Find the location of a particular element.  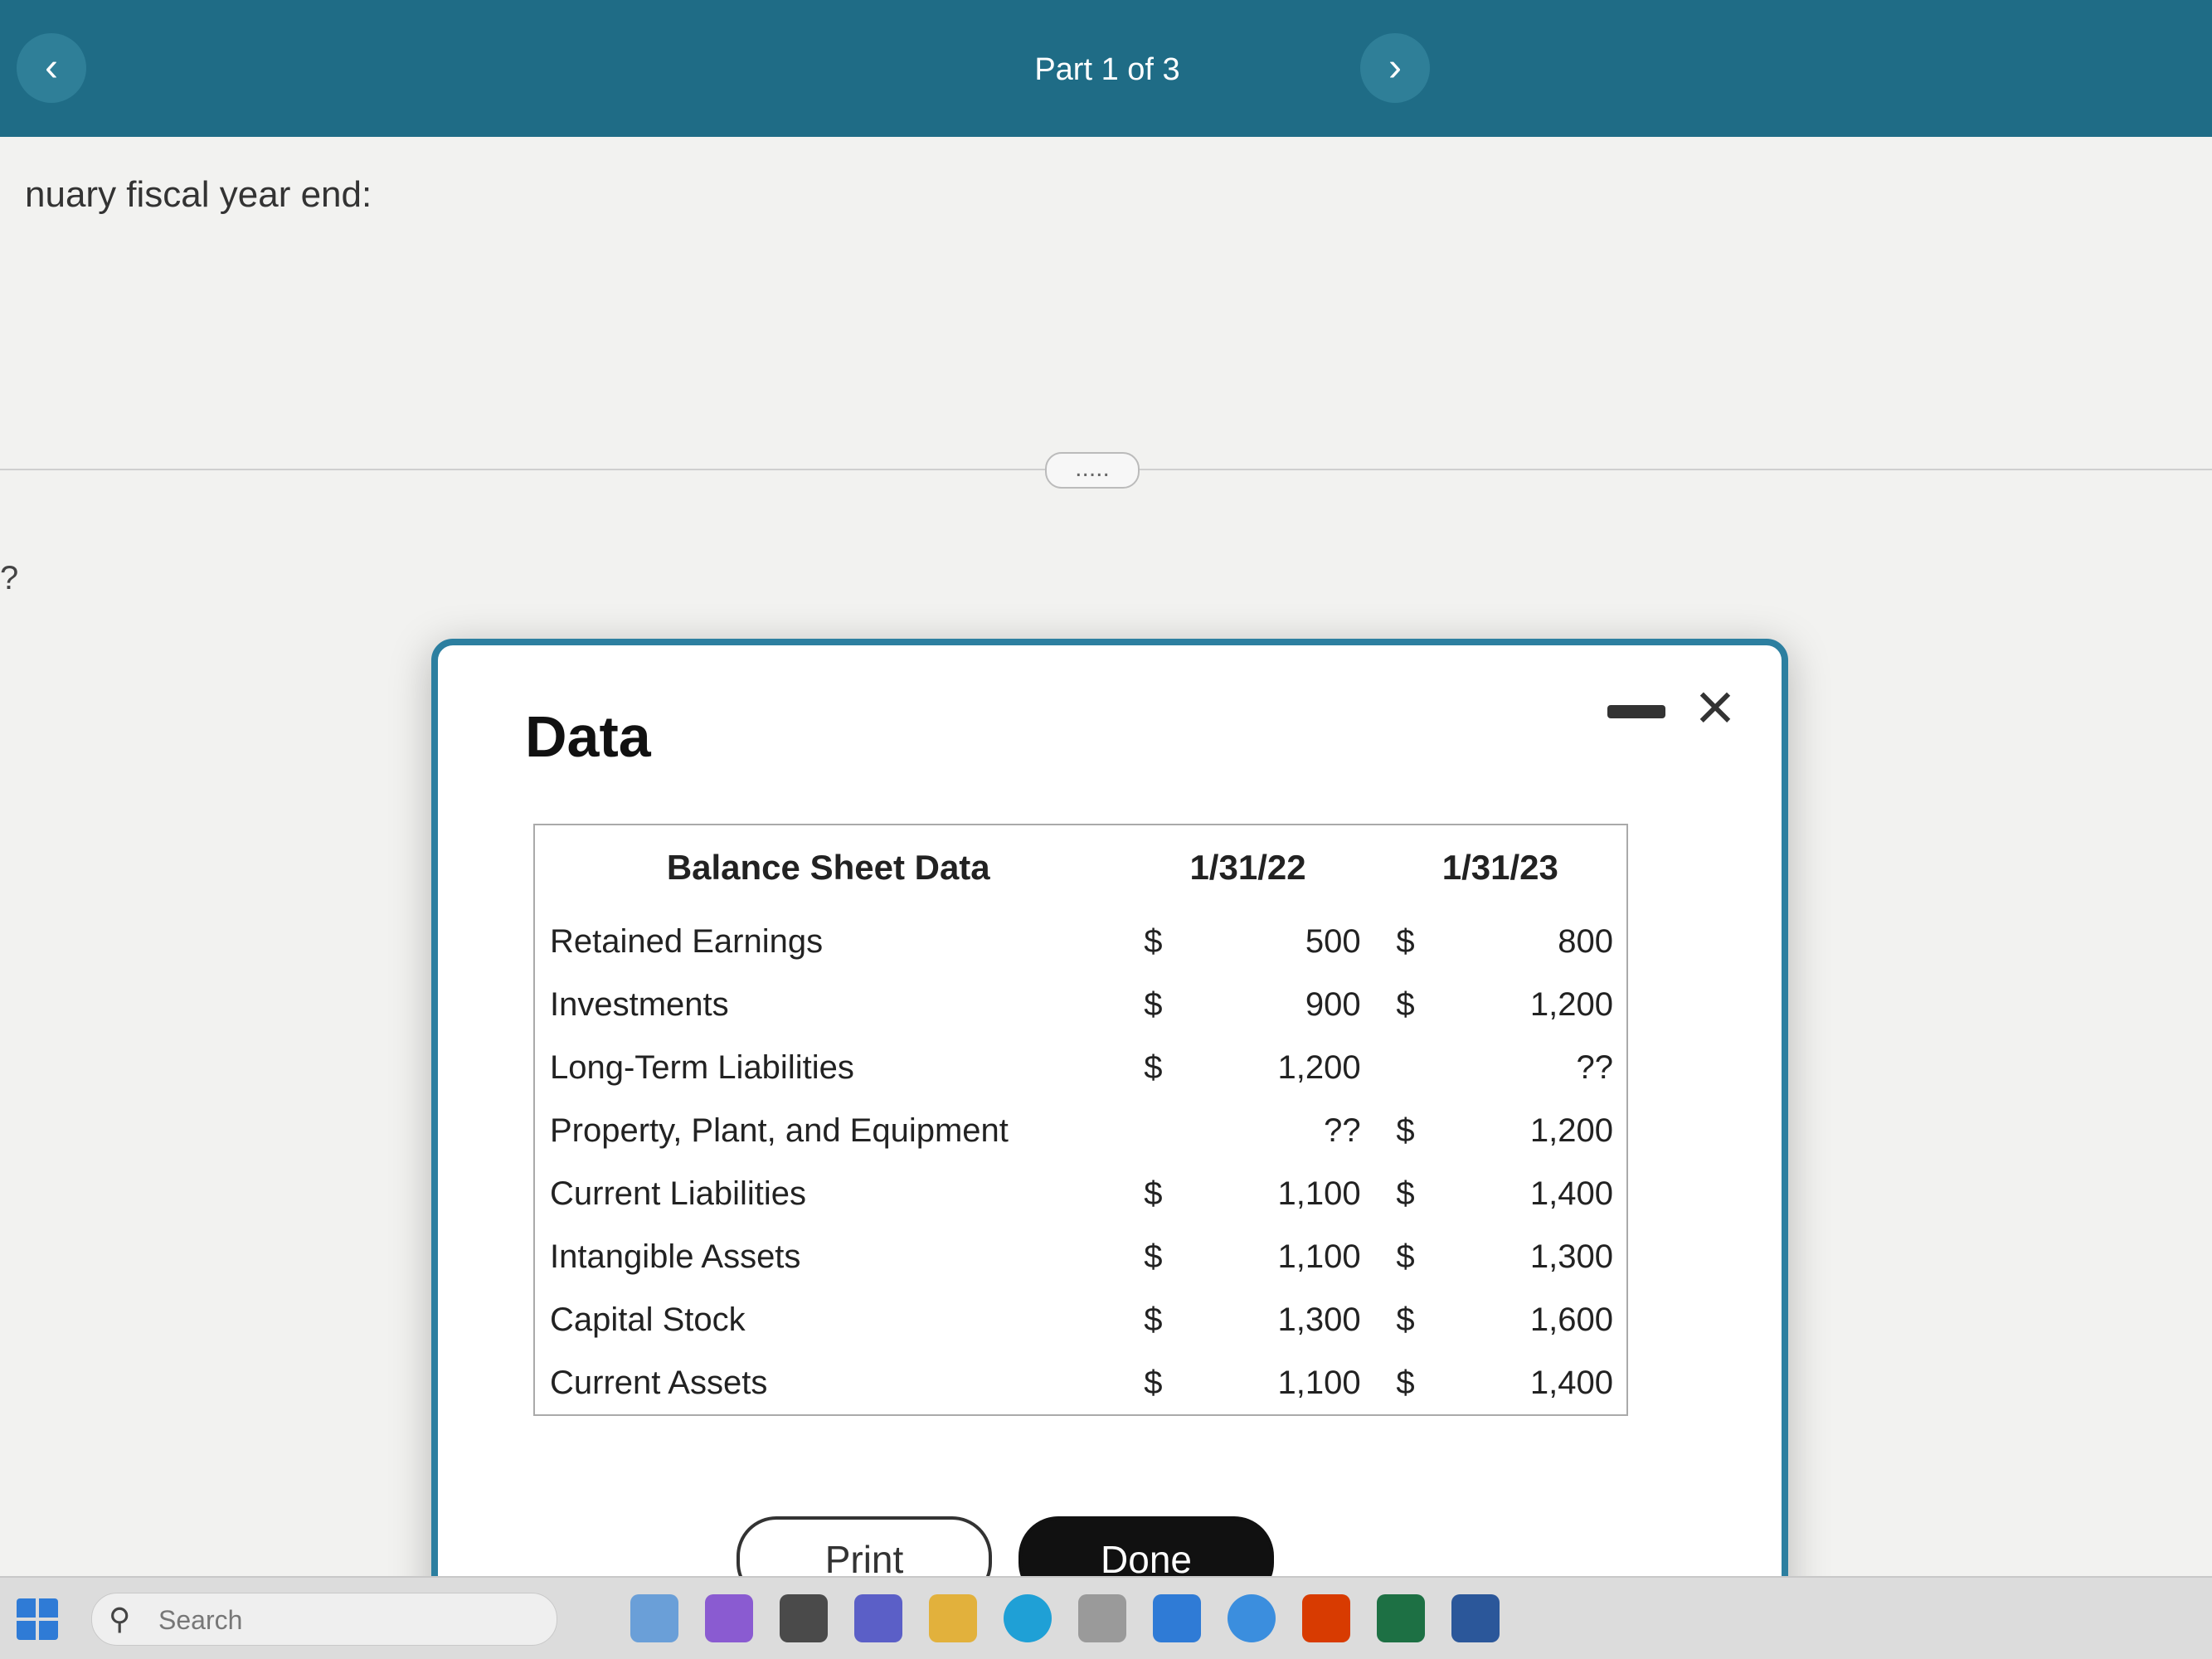

value-2022: 1,300 is located at coordinates (1319, 1319).